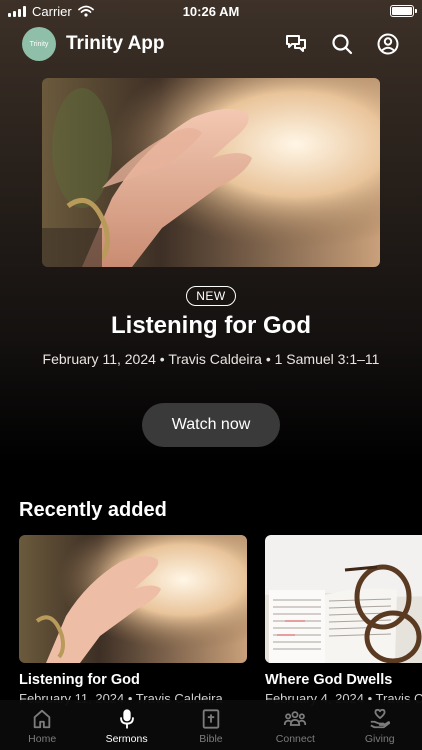  I want to click on tab-sermons: Sermons, so click(127, 728).